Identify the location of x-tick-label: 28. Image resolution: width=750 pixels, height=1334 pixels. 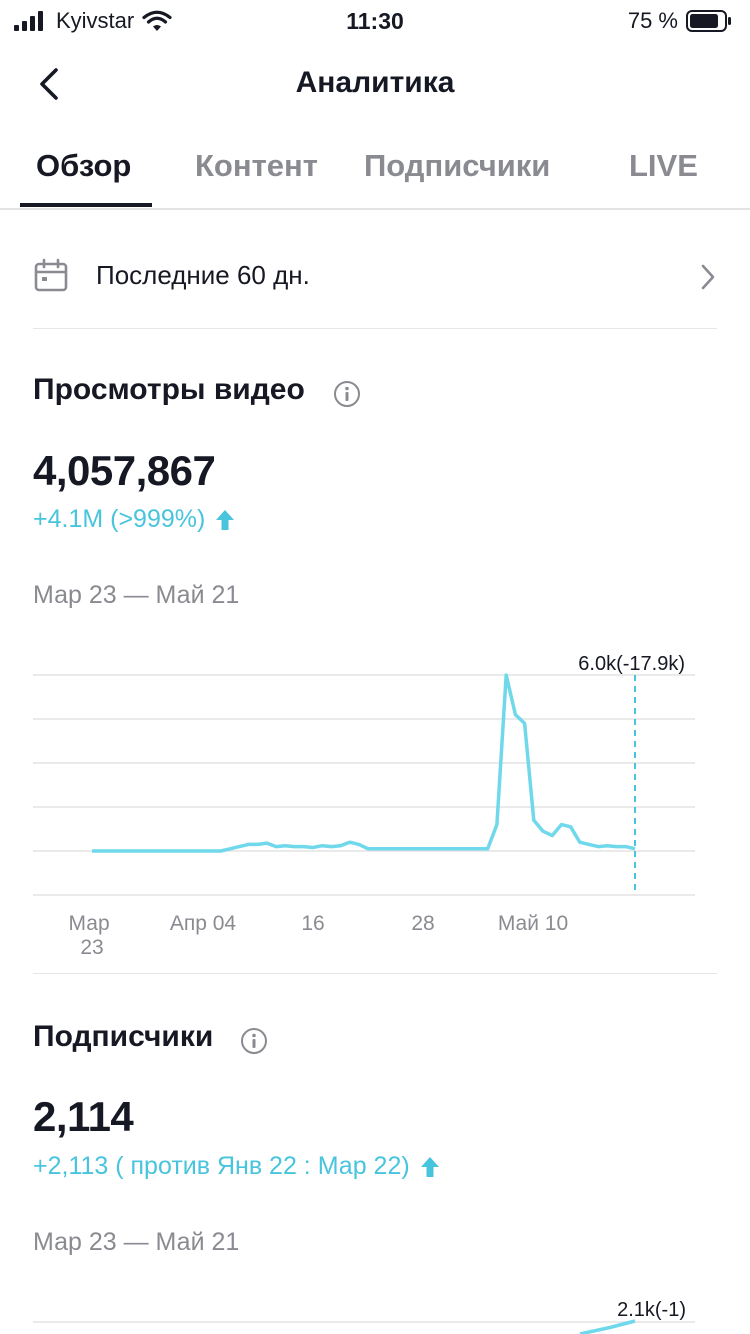
(422, 923).